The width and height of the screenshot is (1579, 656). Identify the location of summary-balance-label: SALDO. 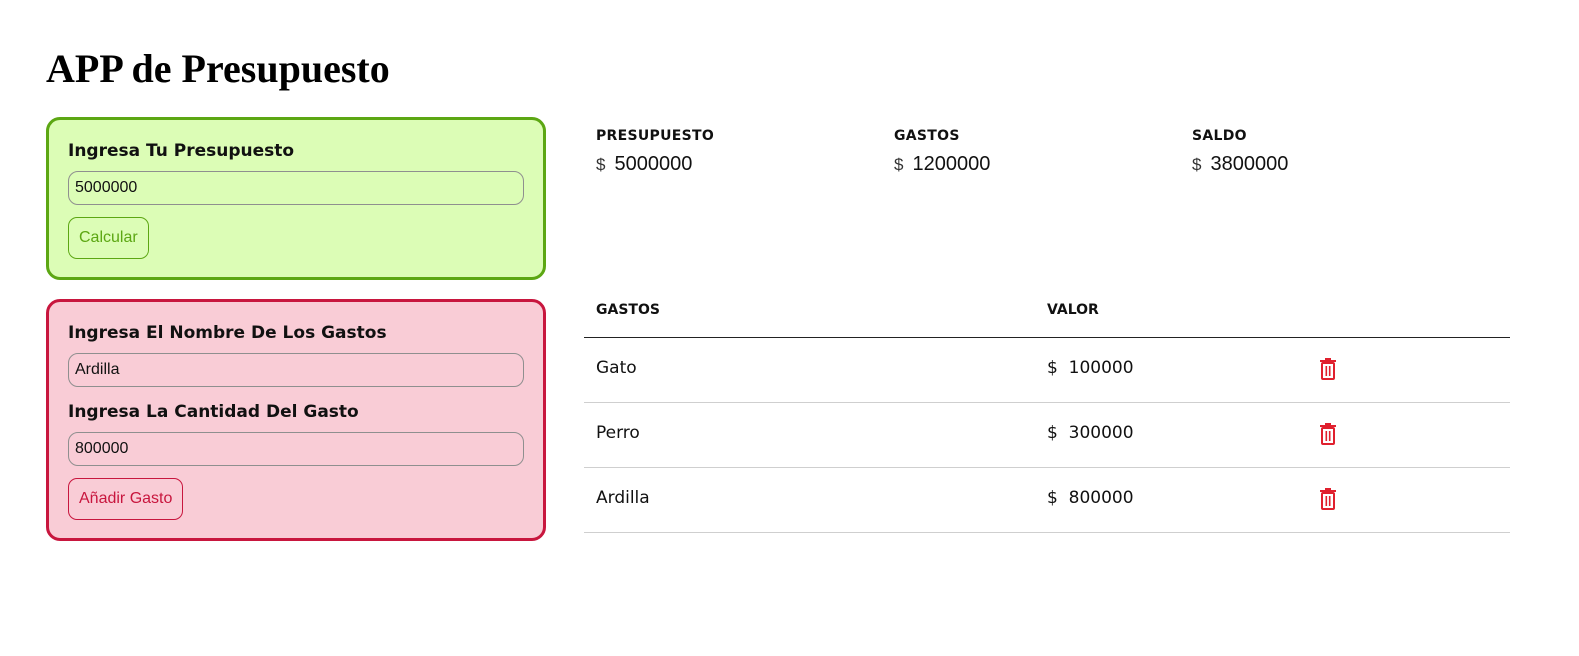
(1219, 136).